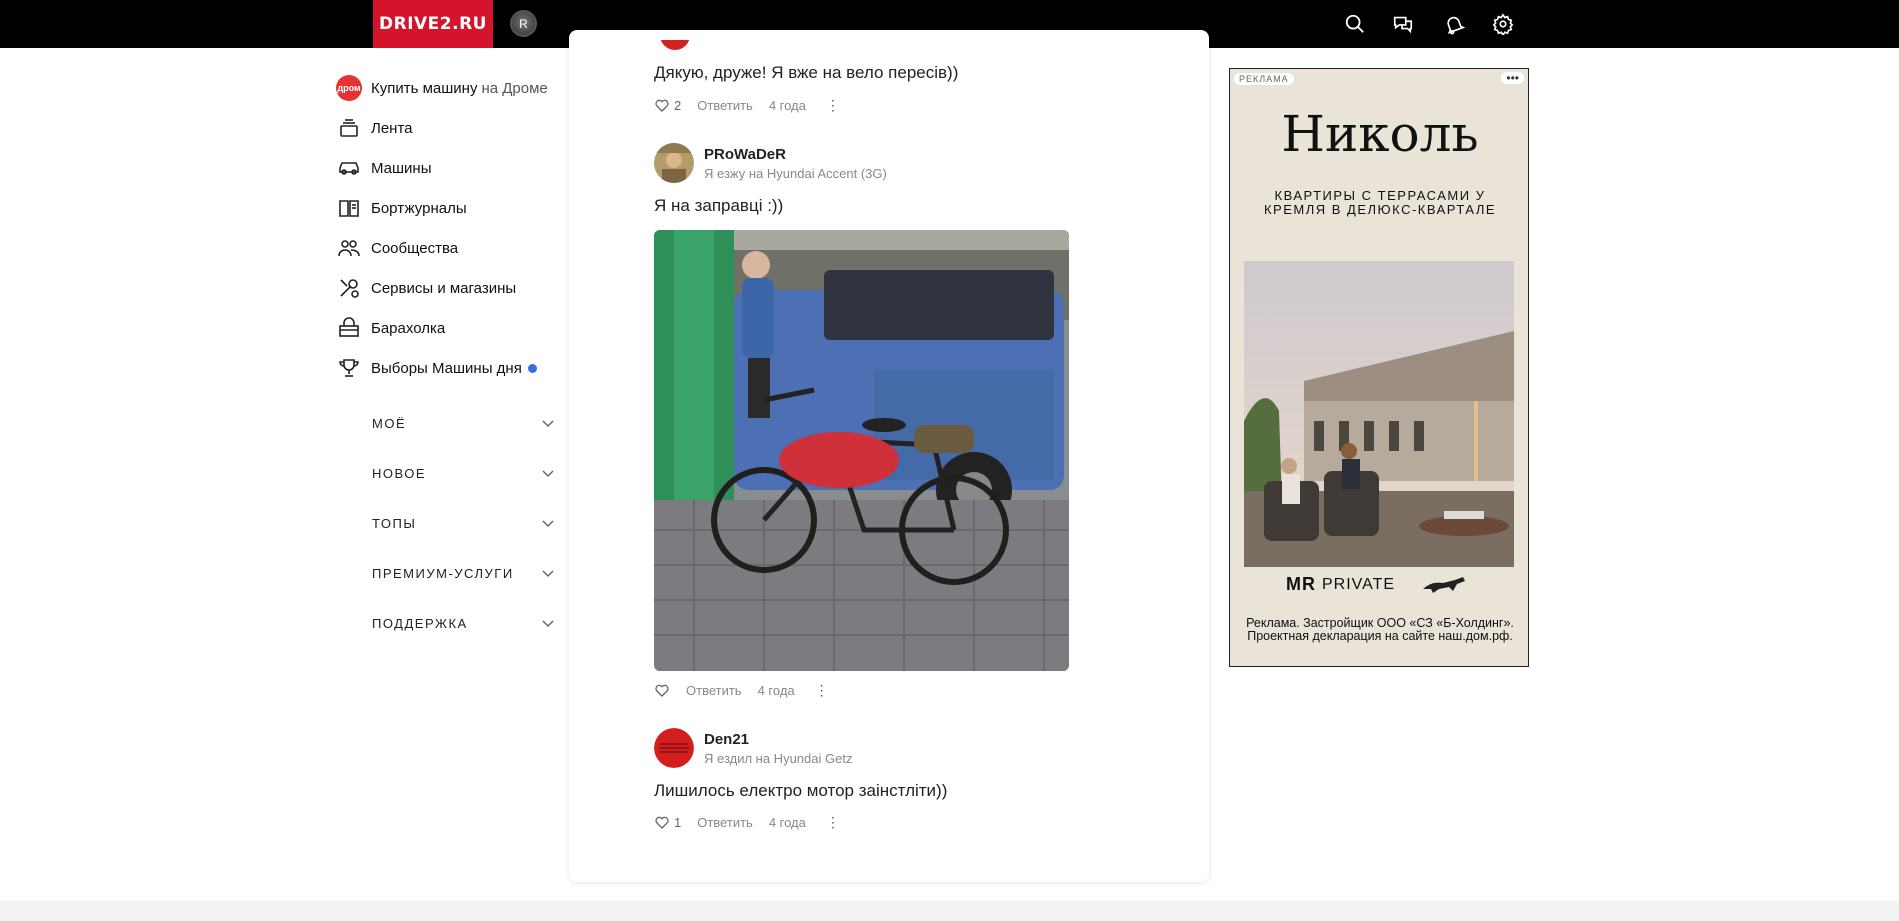 The height and width of the screenshot is (921, 1899). Describe the element at coordinates (1444, 584) in the screenshot. I see `cheetah-icon` at that location.